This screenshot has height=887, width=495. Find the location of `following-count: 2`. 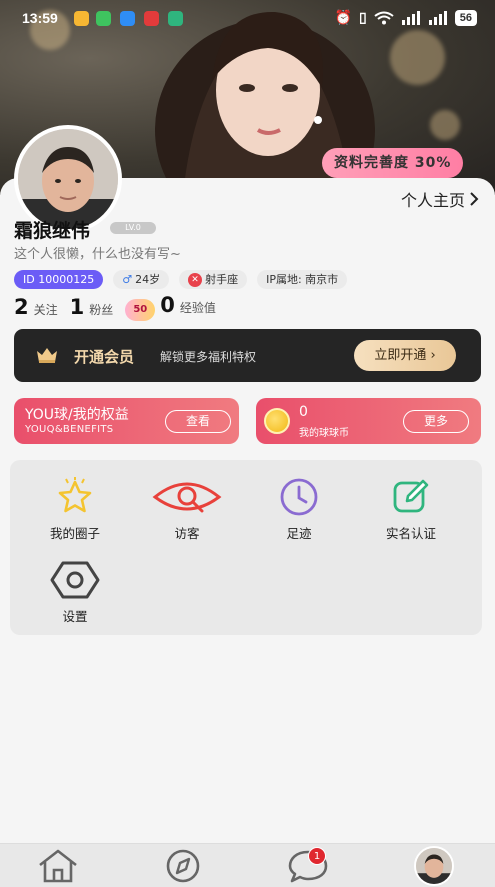

following-count: 2 is located at coordinates (21, 307).